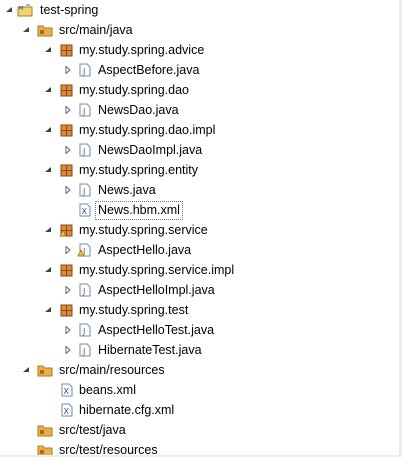 Image resolution: width=402 pixels, height=460 pixels. Describe the element at coordinates (150, 350) in the screenshot. I see `tree-item-label: HibernateTest.java` at that location.